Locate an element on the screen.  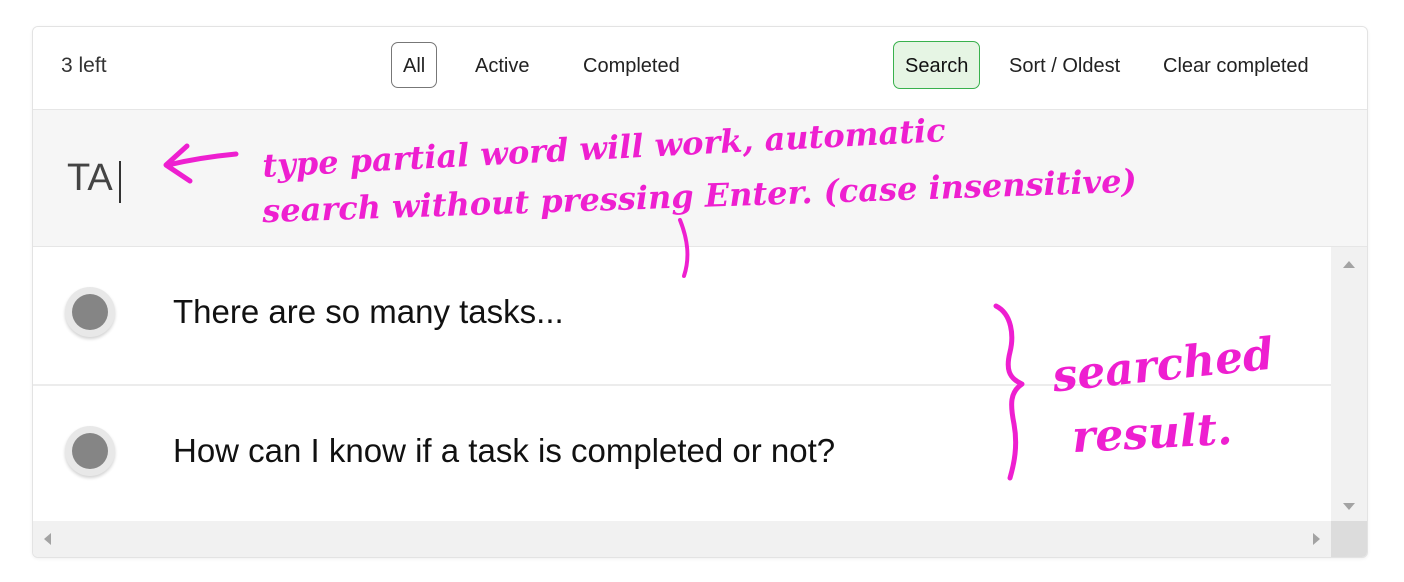
items-left-count: 3 left is located at coordinates (84, 65).